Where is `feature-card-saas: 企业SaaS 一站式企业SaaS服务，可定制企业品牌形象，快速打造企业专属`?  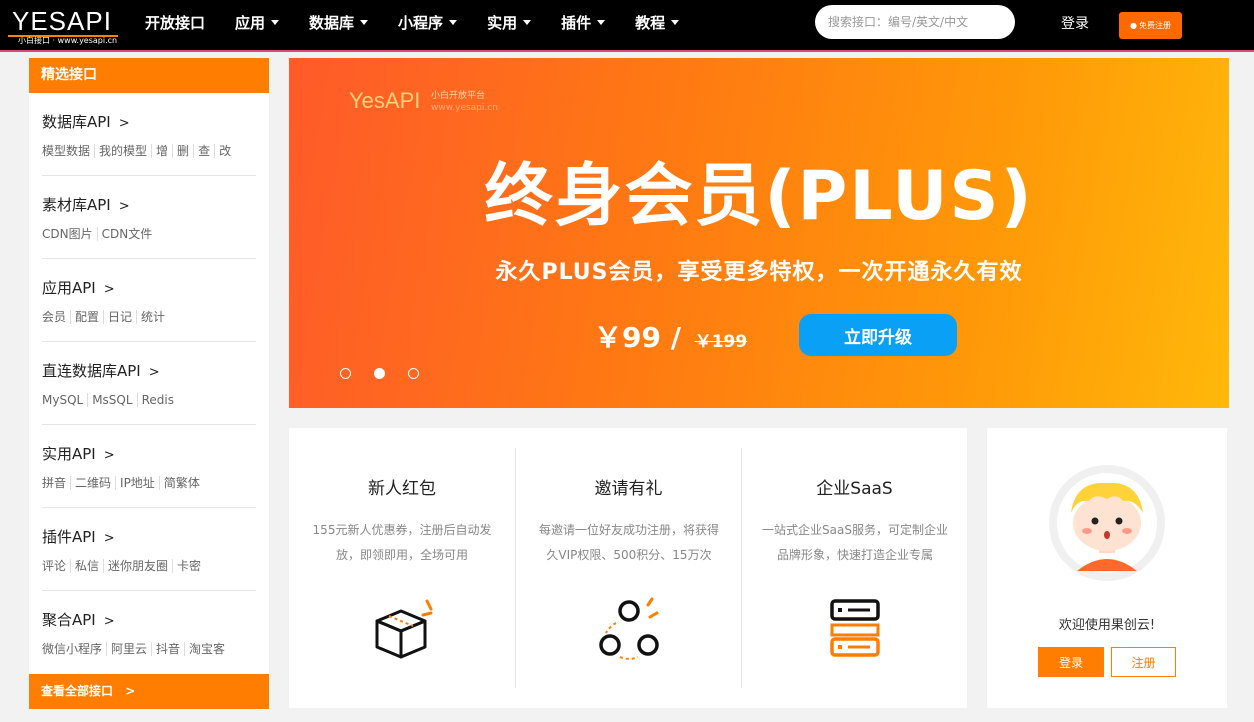 feature-card-saas: 企业SaaS 一站式企业SaaS服务，可定制企业品牌形象，快速打造企业专属 is located at coordinates (854, 568).